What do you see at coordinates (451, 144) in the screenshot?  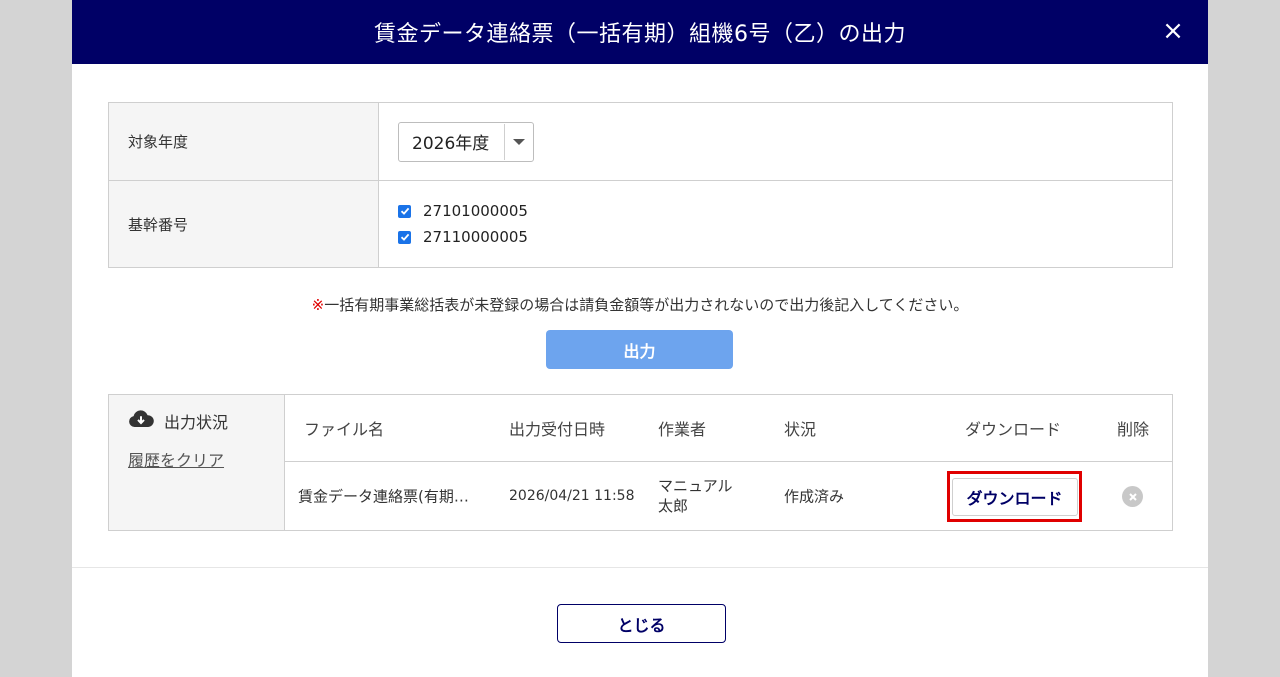 I see `year-select-value: 2026年度` at bounding box center [451, 144].